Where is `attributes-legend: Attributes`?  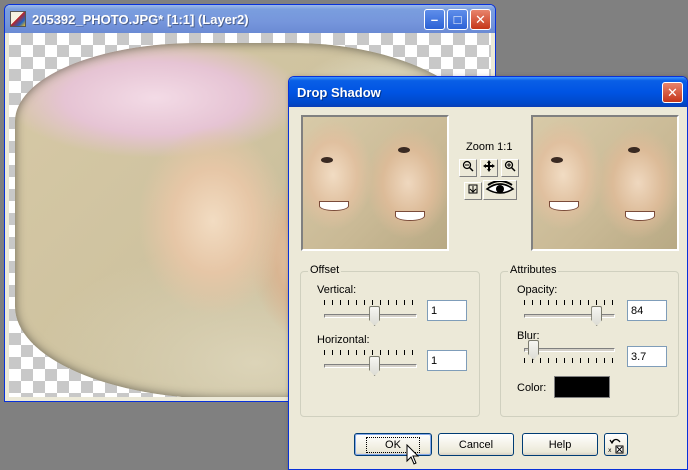
attributes-legend: Attributes is located at coordinates (533, 270).